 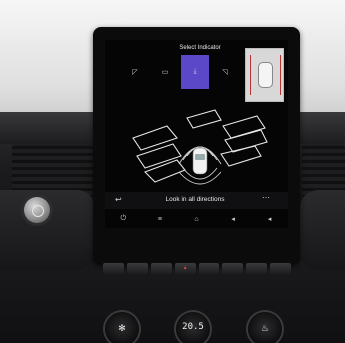 What do you see at coordinates (204, 119) in the screenshot?
I see `zone-front-center` at bounding box center [204, 119].